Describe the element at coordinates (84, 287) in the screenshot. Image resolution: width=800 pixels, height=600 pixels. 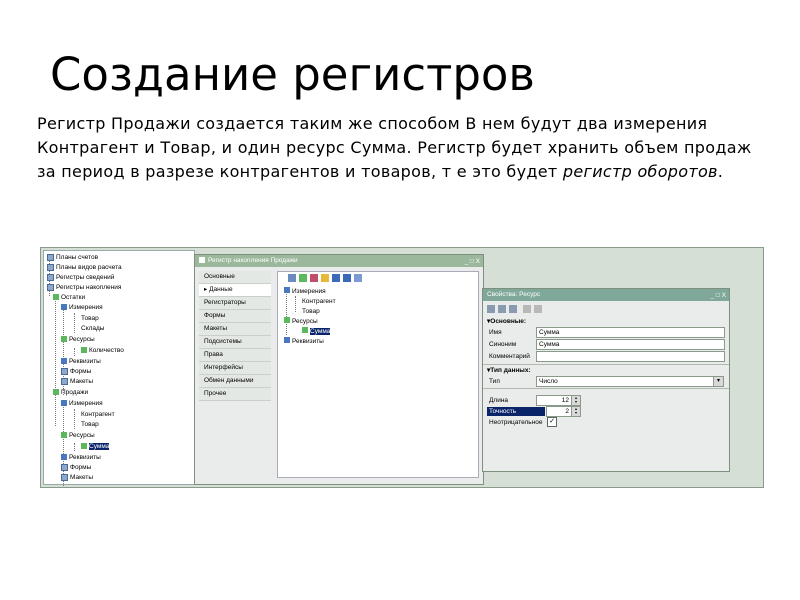
I see `tree-item: Регистры накопления` at that location.